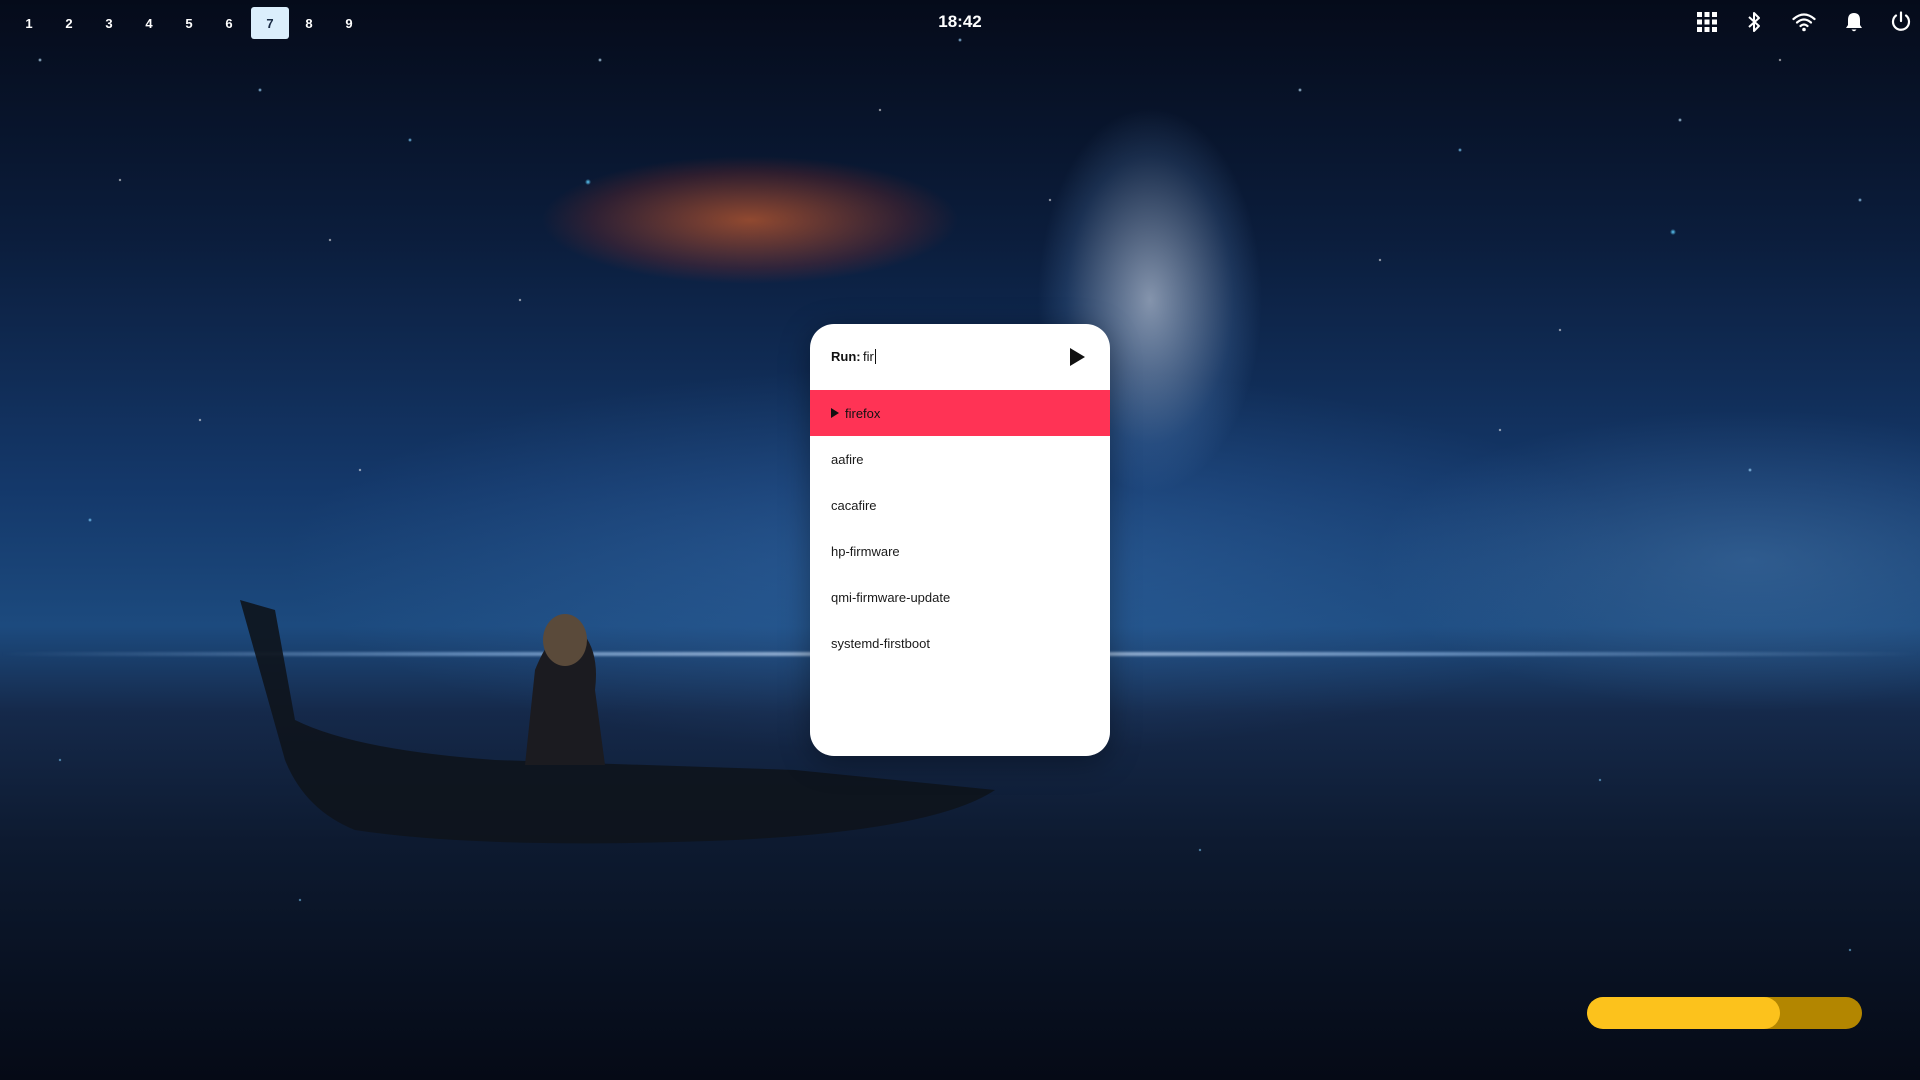 This screenshot has height=1080, width=1920. I want to click on prompt-label: Run:, so click(846, 356).